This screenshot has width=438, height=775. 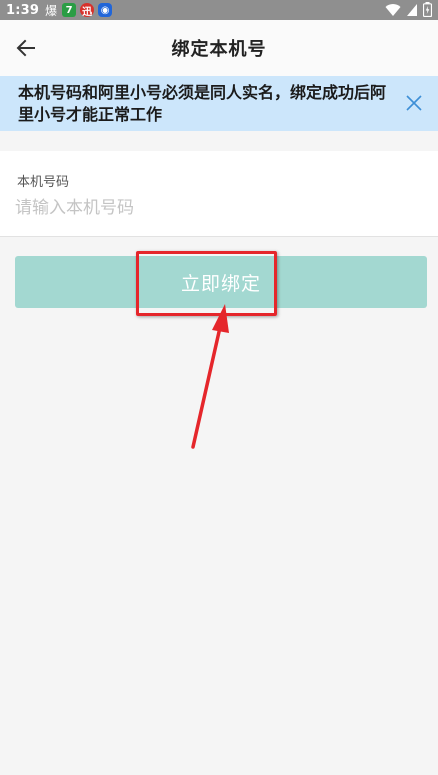 I want to click on page-title: 绑定本机号, so click(x=219, y=49).